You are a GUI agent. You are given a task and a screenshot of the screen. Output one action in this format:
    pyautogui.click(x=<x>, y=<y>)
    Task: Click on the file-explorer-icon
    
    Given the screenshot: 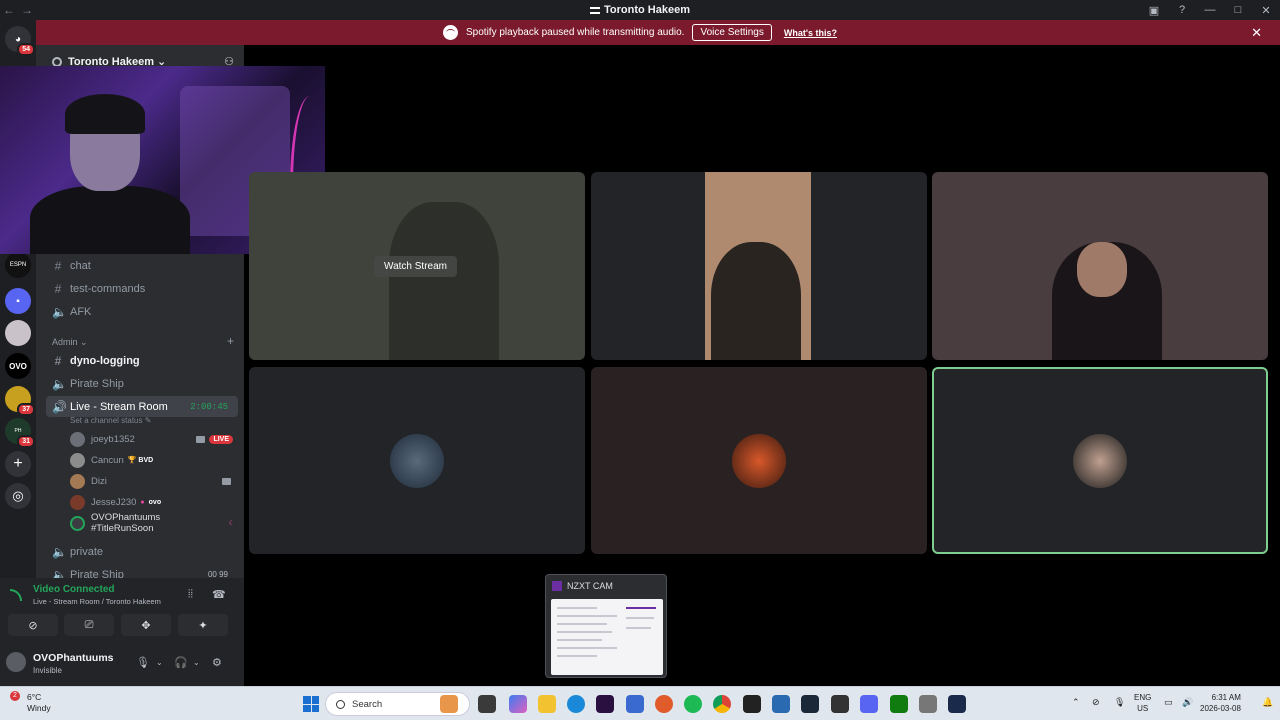 What is the action you would take?
    pyautogui.click(x=547, y=704)
    